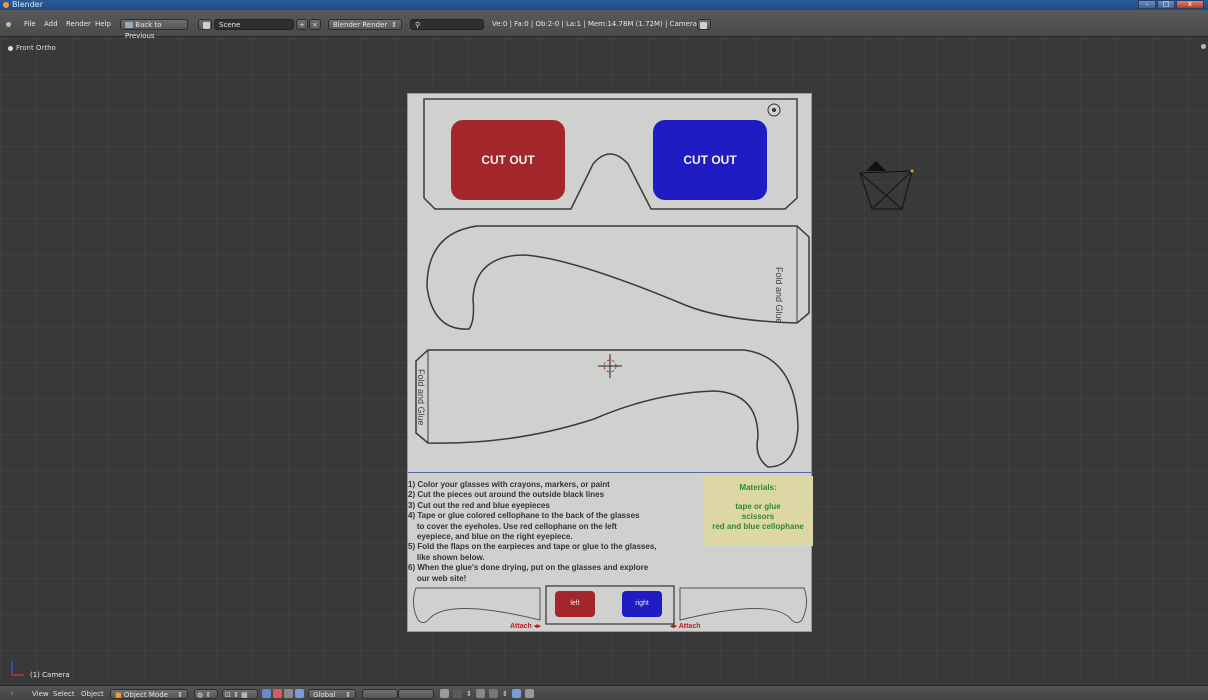 The height and width of the screenshot is (700, 1208). What do you see at coordinates (206, 694) in the screenshot?
I see `viewport-shading-select: ◍ ⇕` at bounding box center [206, 694].